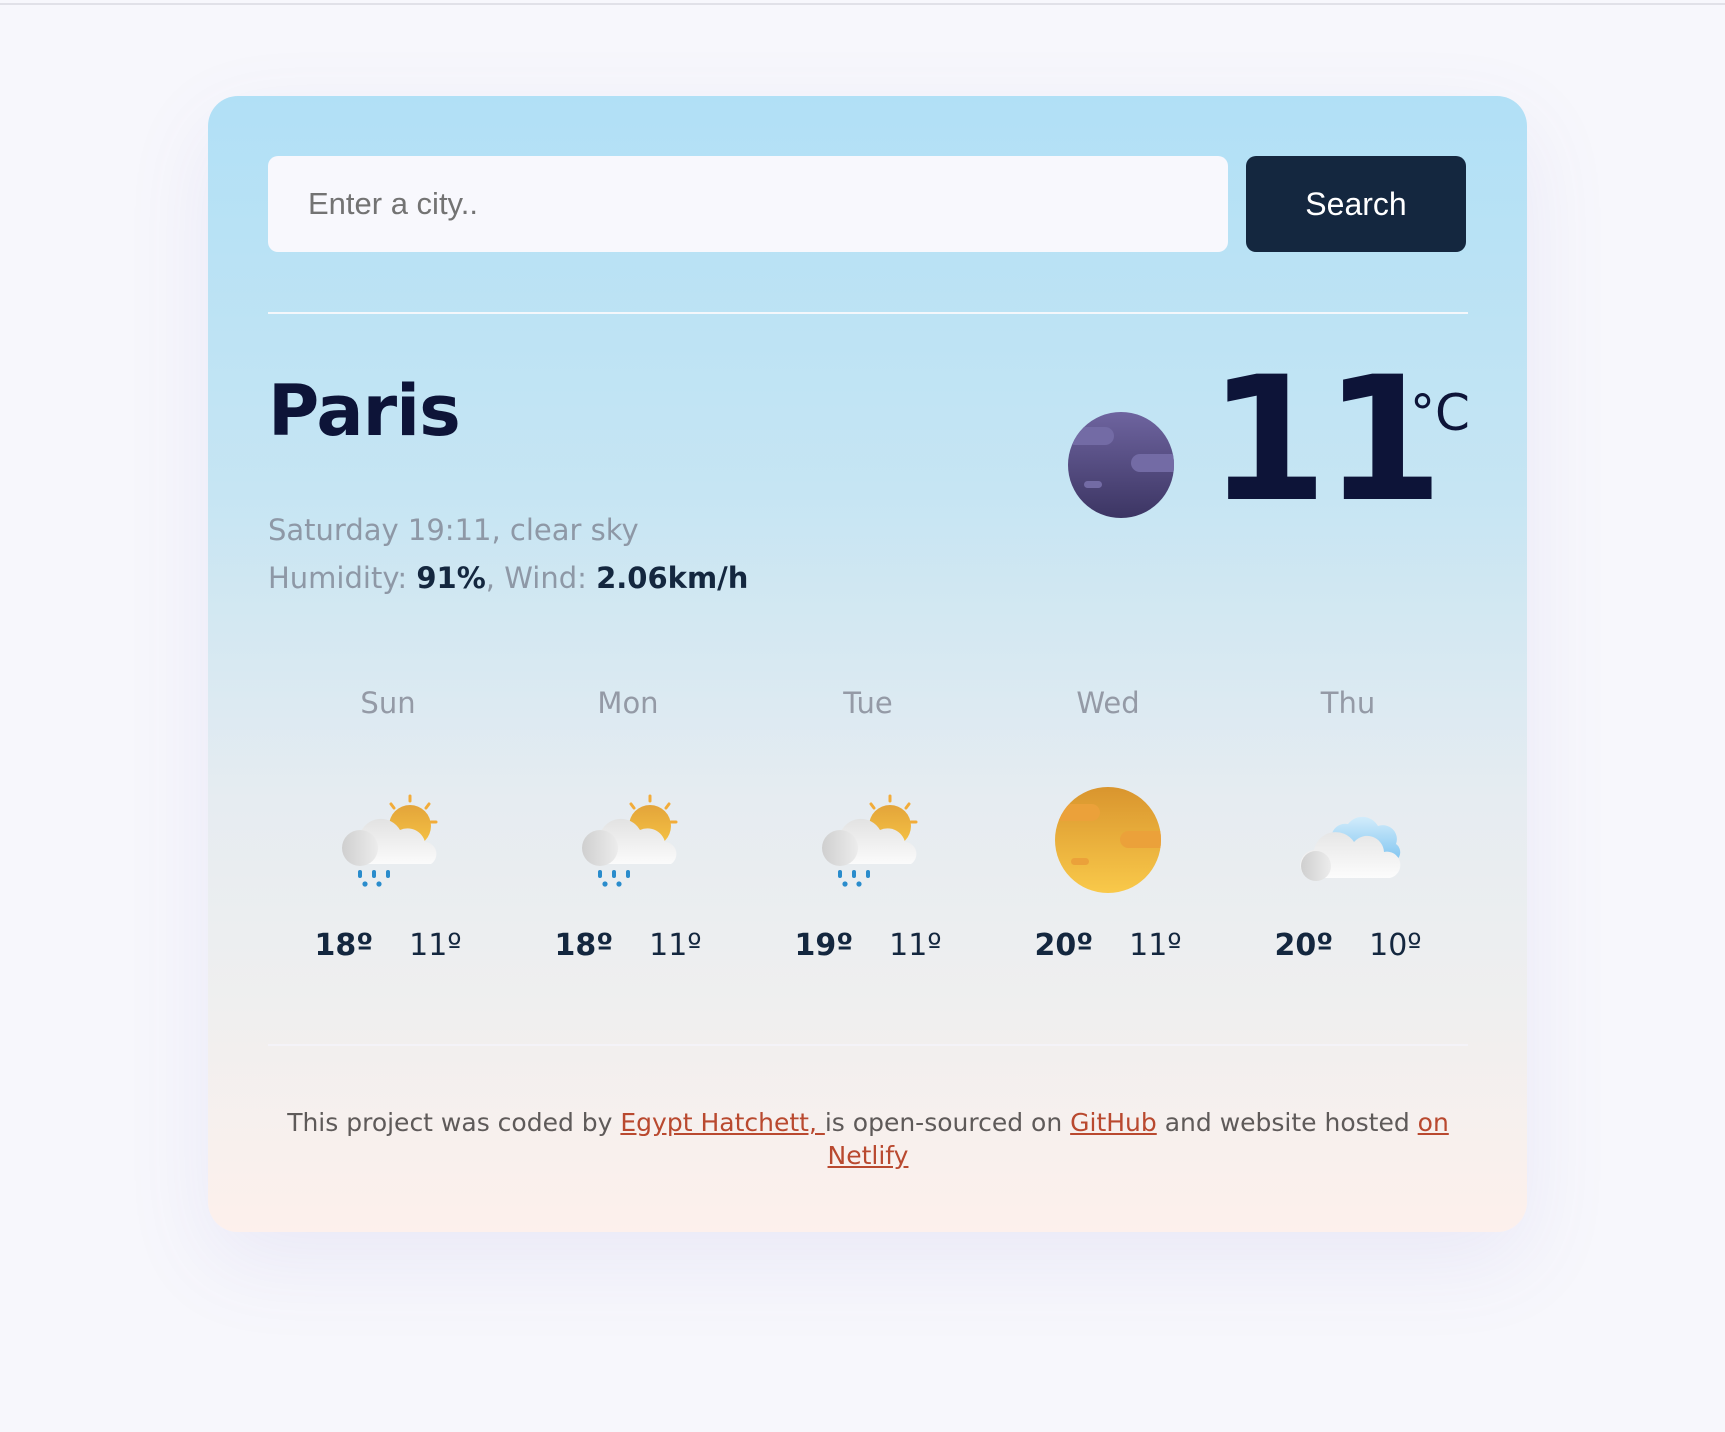  What do you see at coordinates (1395, 945) in the screenshot?
I see `forecast-min-temp: 10º` at bounding box center [1395, 945].